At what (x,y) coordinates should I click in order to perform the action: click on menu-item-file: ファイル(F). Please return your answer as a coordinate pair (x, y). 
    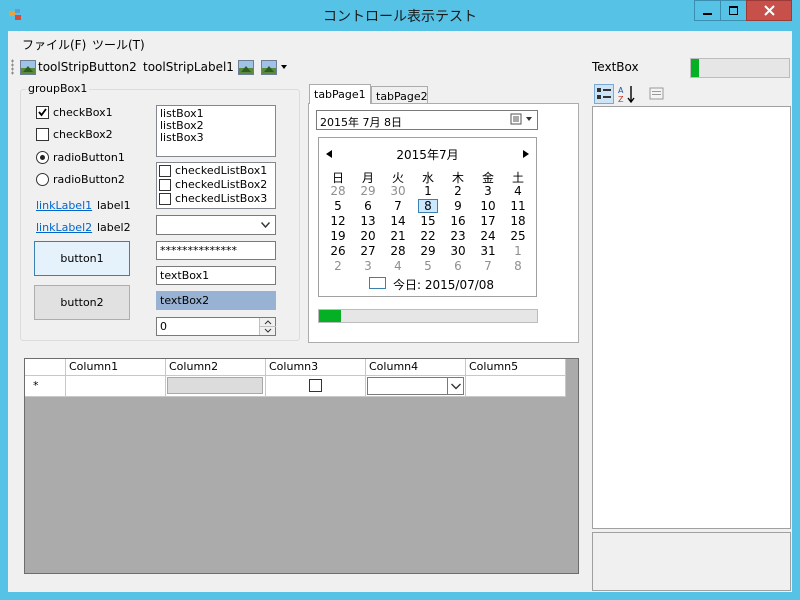
    Looking at the image, I should click on (54, 44).